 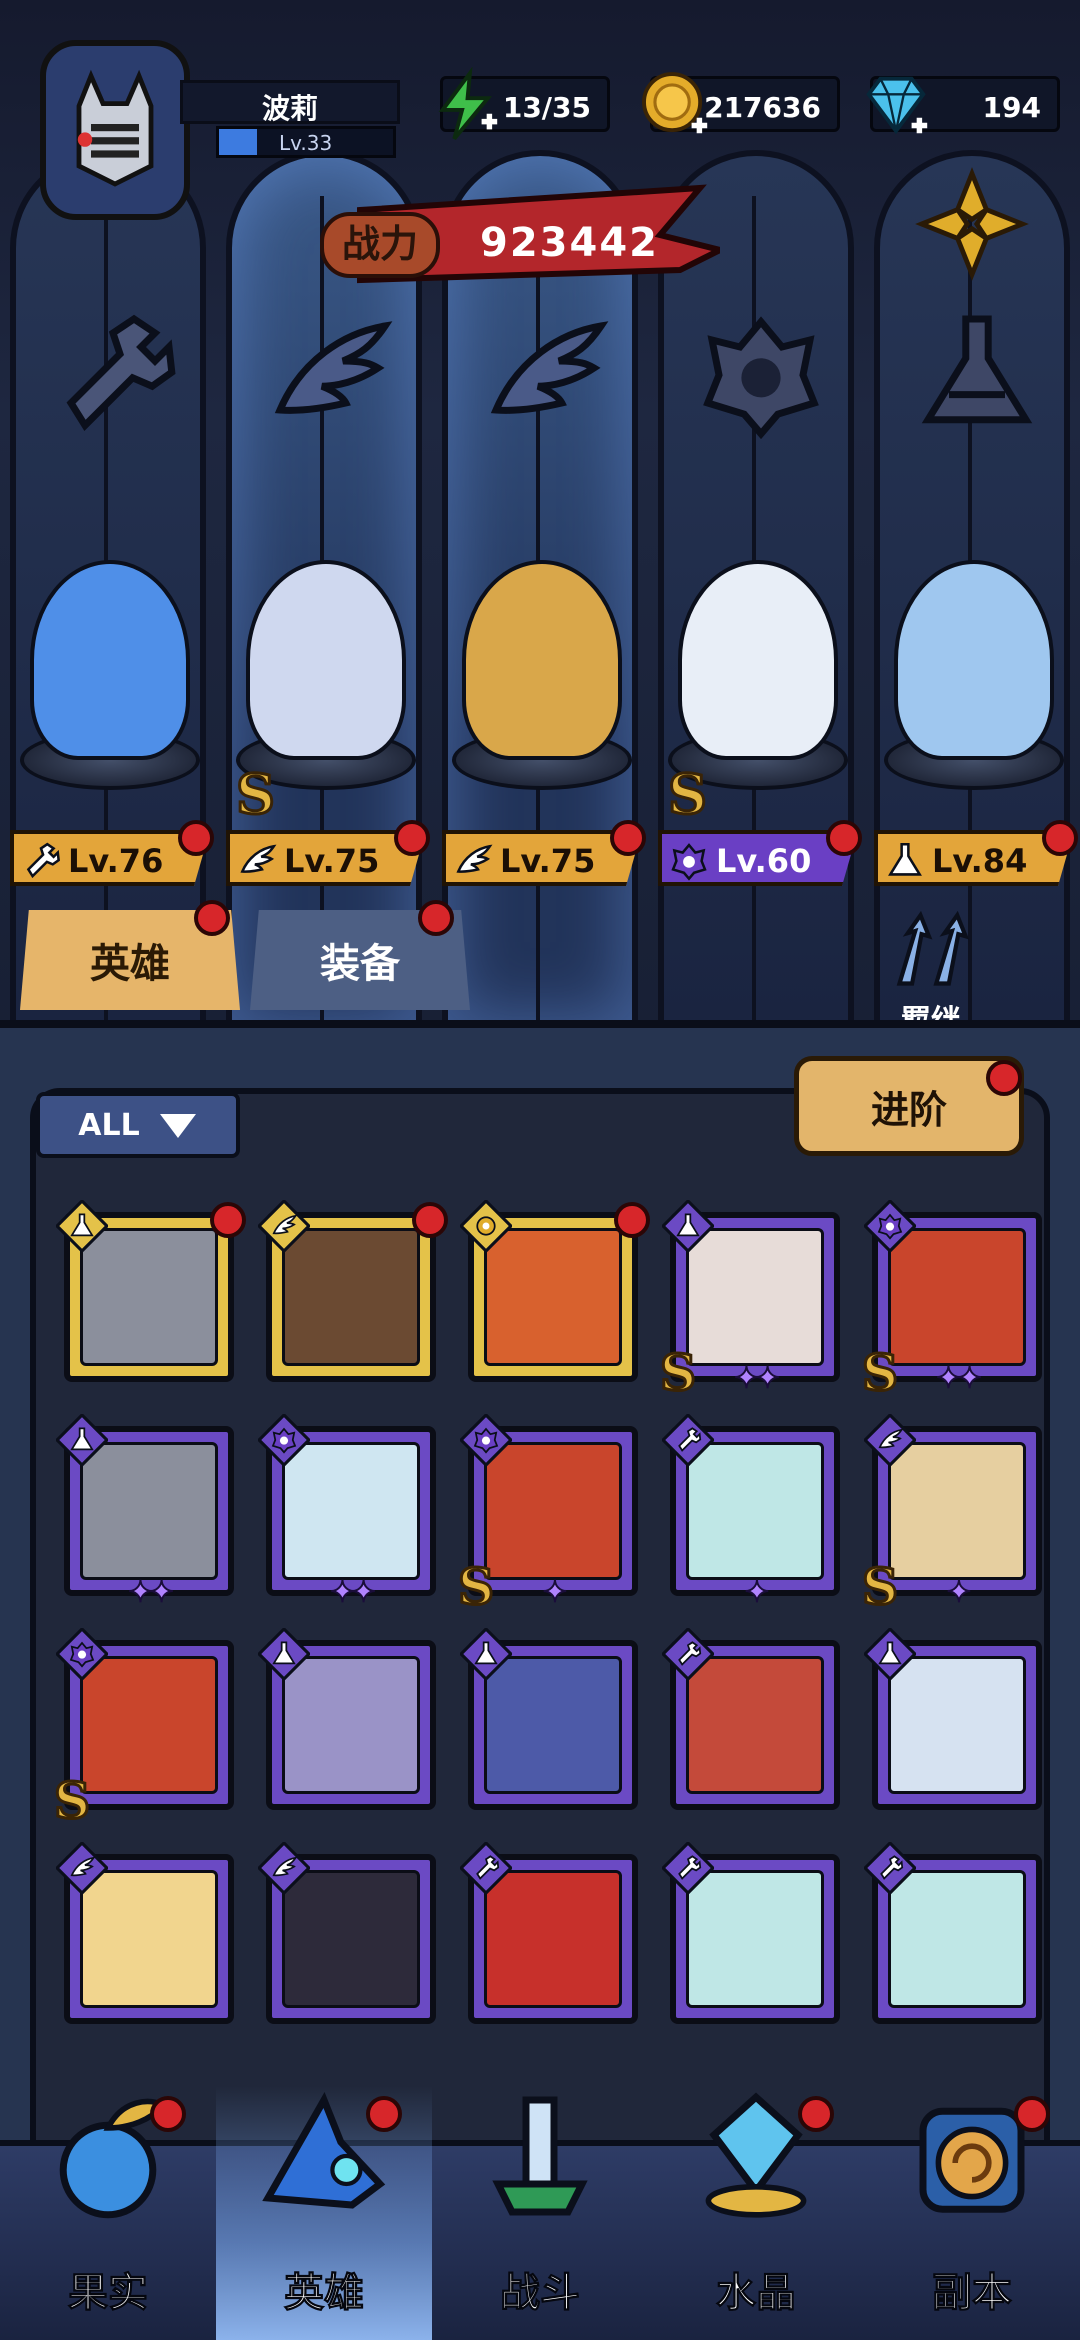 I want to click on level-progress-fill, so click(x=238, y=142).